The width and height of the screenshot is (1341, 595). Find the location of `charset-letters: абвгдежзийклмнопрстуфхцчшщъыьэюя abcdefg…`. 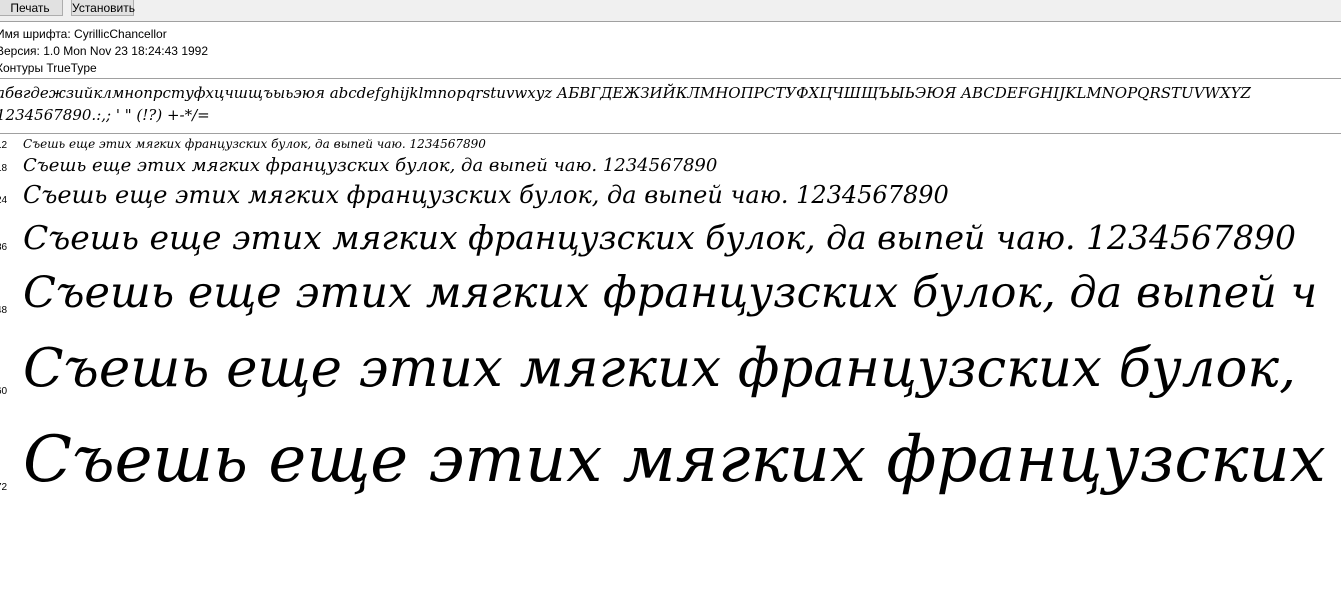

charset-letters: абвгдежзийклмнопрстуфхцчшщъыьэюя abcdefg… is located at coordinates (625, 93).